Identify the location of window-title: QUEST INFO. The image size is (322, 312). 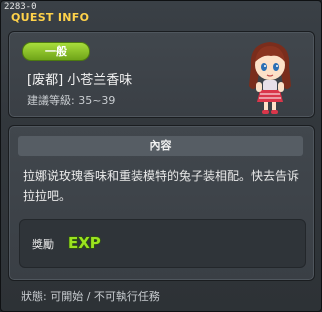
(50, 17).